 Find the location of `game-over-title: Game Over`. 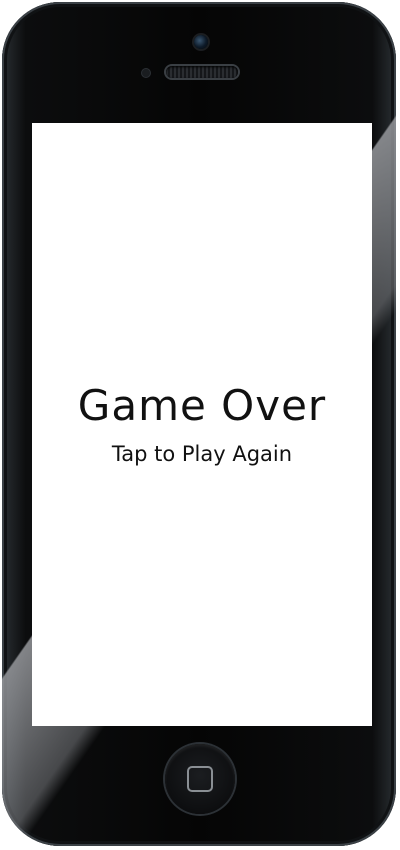

game-over-title: Game Over is located at coordinates (202, 405).